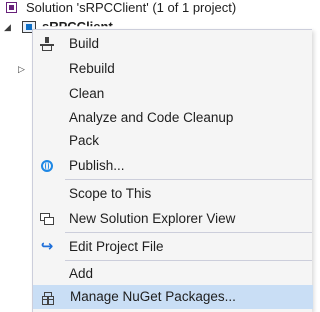 This screenshot has width=320, height=312. Describe the element at coordinates (47, 166) in the screenshot. I see `globe-icon` at that location.